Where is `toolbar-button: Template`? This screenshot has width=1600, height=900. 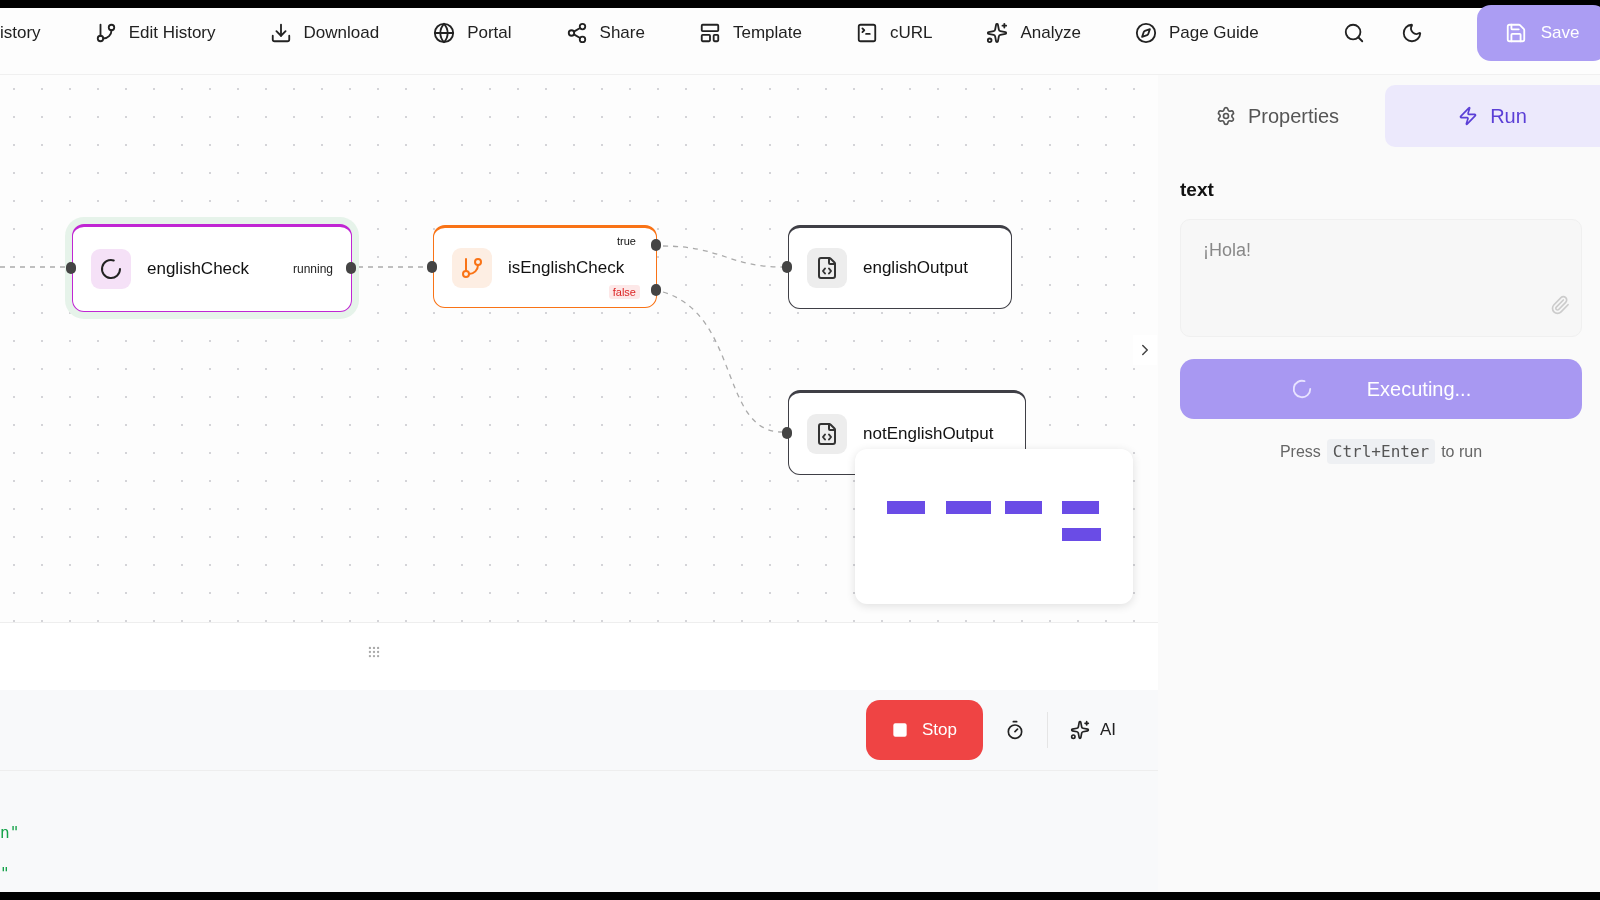
toolbar-button: Template is located at coordinates (750, 32).